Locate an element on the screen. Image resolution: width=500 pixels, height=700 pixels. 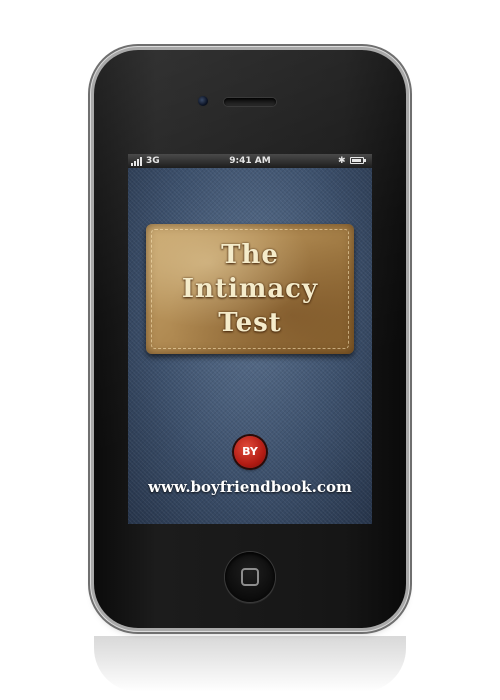
title-leather-patch: The Intimacy Test is located at coordinates (250, 289).